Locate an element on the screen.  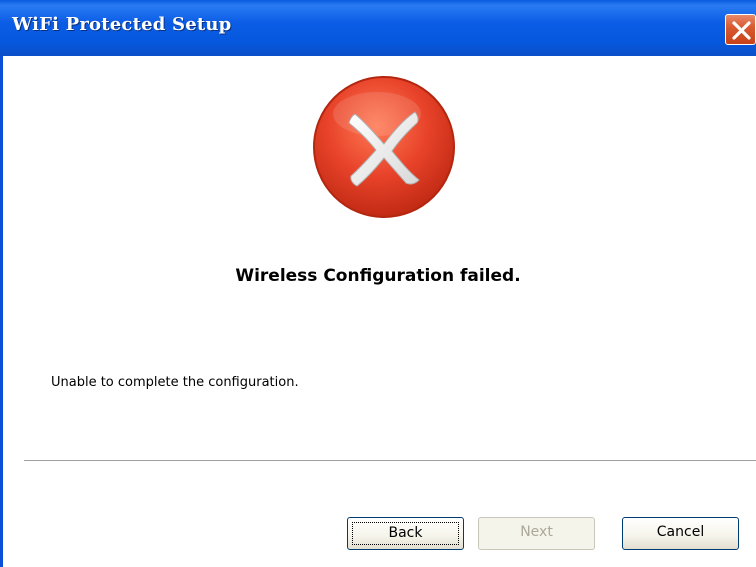
window-left-border is located at coordinates (1, 311).